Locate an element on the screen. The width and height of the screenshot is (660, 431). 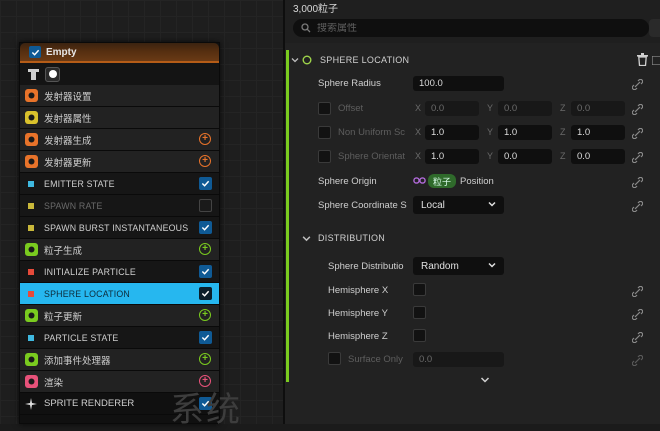
orientation-x-field: 1.0 is located at coordinates (452, 156).